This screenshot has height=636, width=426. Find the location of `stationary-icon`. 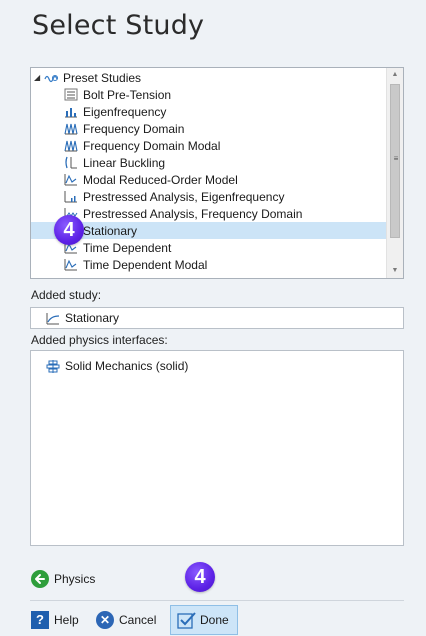

stationary-icon is located at coordinates (53, 318).